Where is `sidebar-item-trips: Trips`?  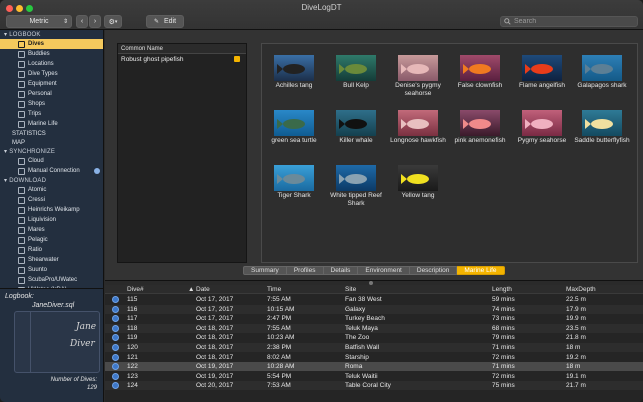 sidebar-item-trips: Trips is located at coordinates (51, 114).